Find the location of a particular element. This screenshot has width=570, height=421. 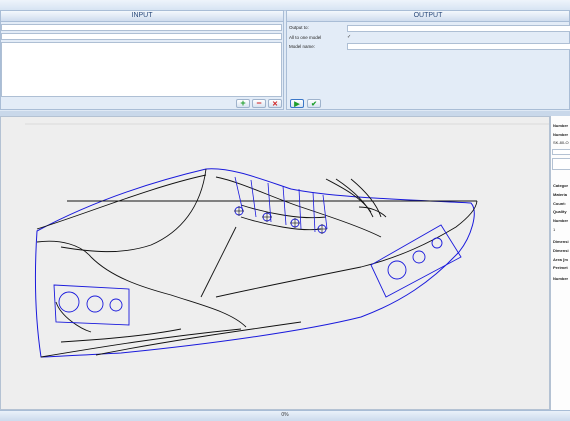

number-label-1: Number is located at coordinates (561, 125).